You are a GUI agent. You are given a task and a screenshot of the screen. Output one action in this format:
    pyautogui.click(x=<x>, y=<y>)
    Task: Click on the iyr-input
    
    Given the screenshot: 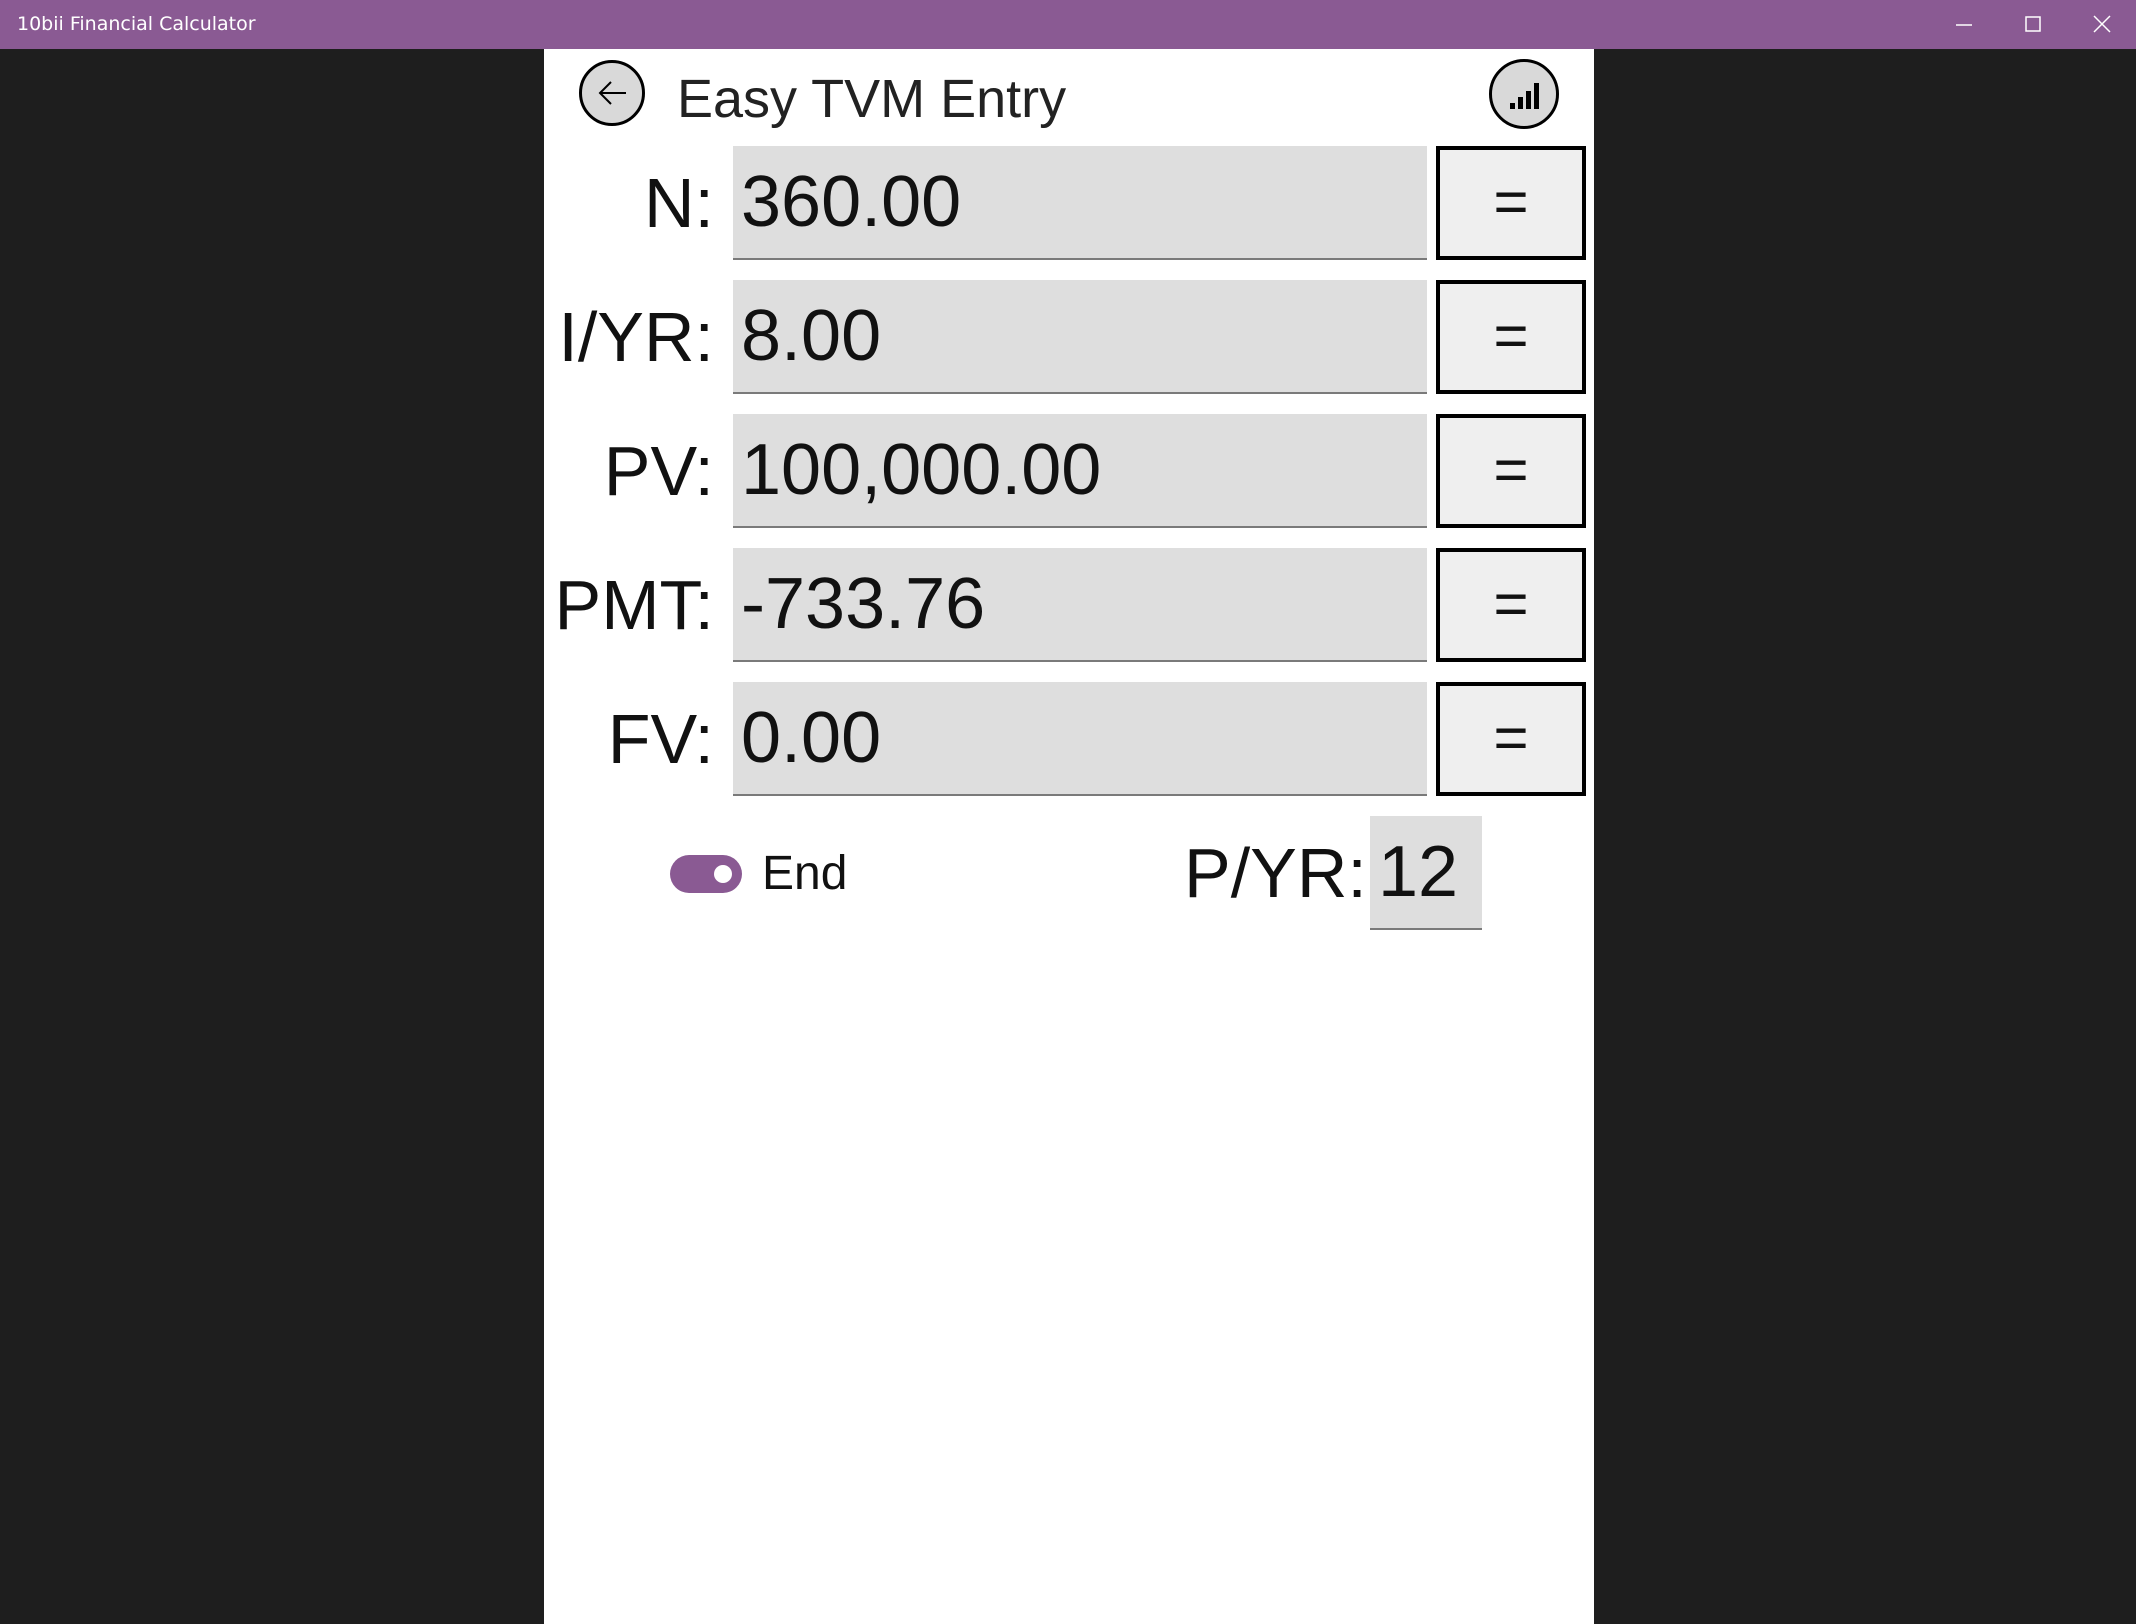 What is the action you would take?
    pyautogui.click(x=1080, y=337)
    